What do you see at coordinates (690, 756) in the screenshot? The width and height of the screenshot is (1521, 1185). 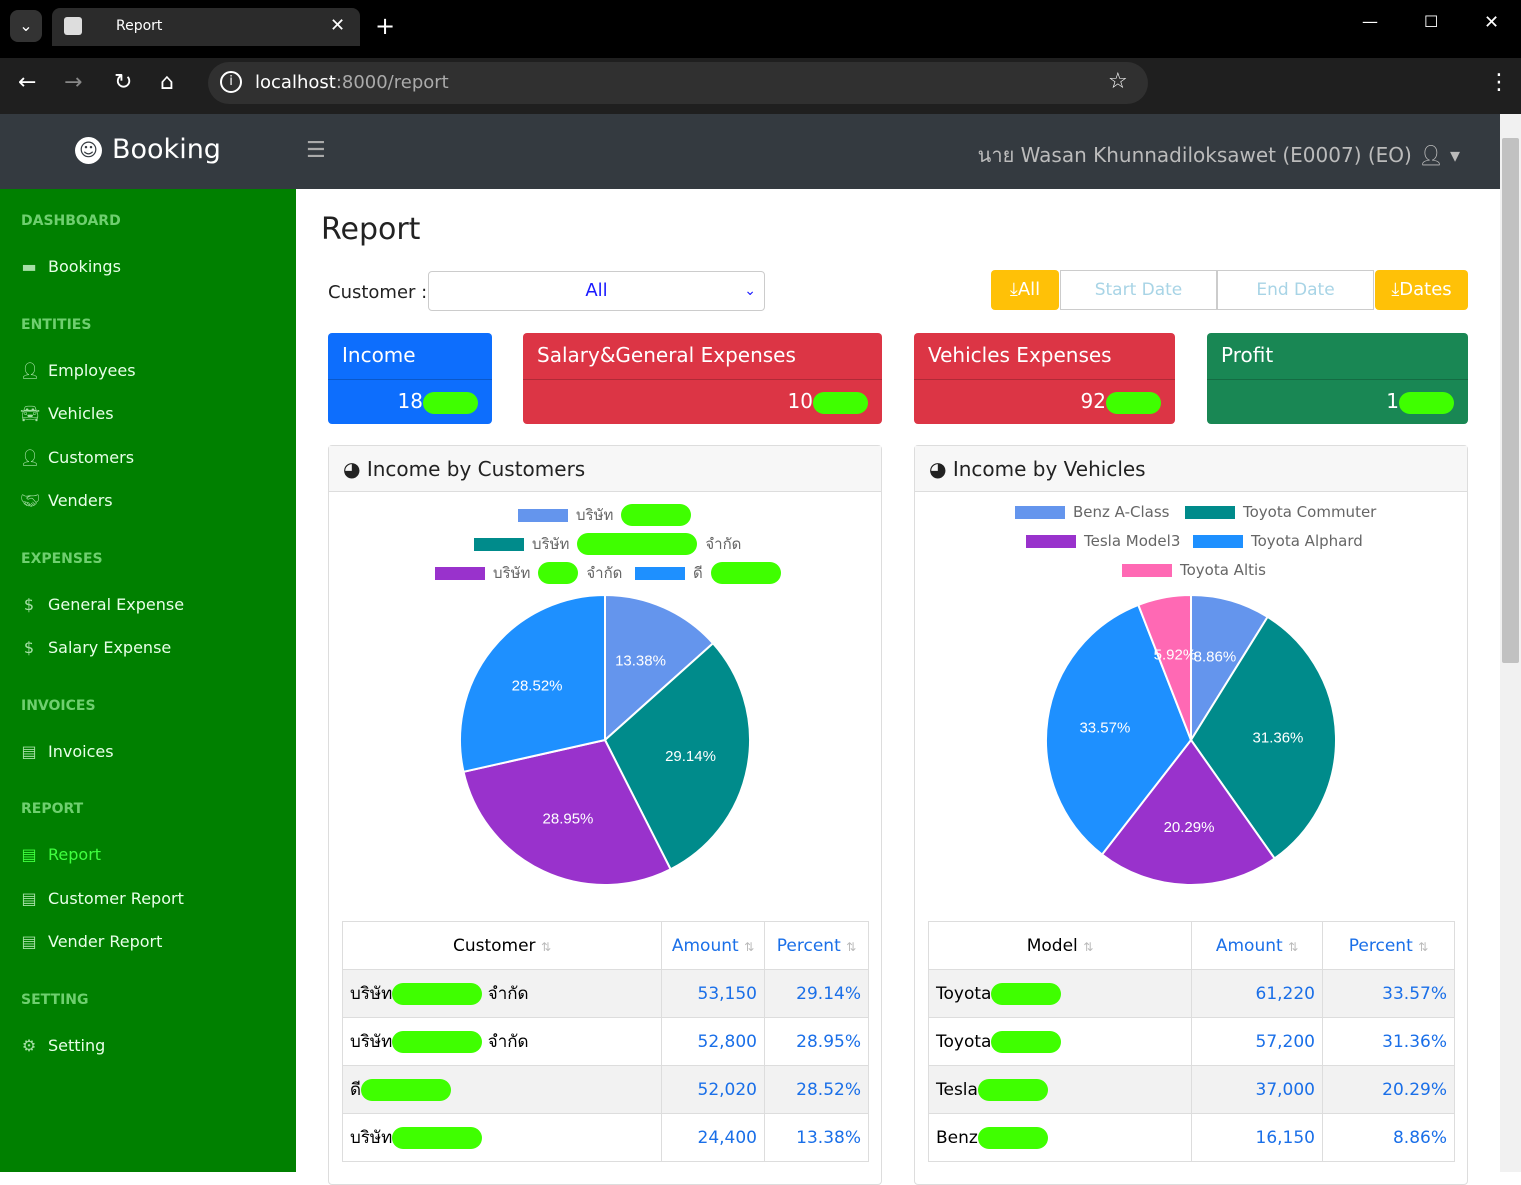 I see `slice-label: 29.14%` at bounding box center [690, 756].